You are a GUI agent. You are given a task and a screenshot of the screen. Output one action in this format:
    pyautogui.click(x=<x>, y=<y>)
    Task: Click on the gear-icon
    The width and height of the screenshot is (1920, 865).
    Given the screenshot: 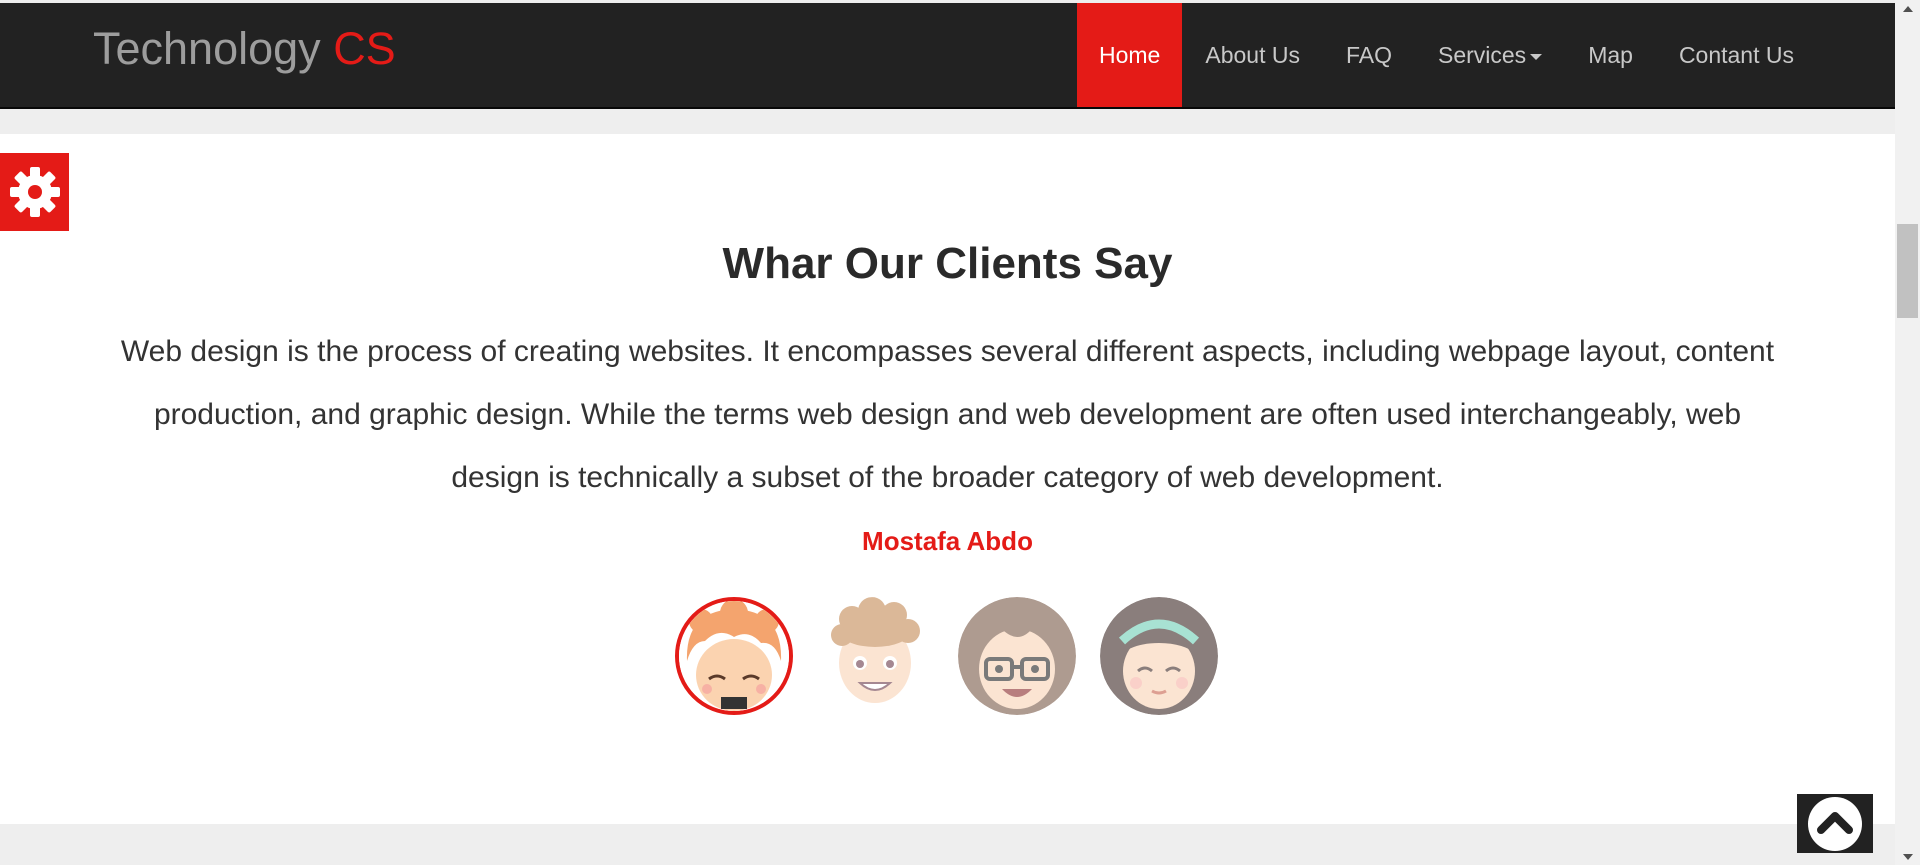 What is the action you would take?
    pyautogui.click(x=34, y=192)
    